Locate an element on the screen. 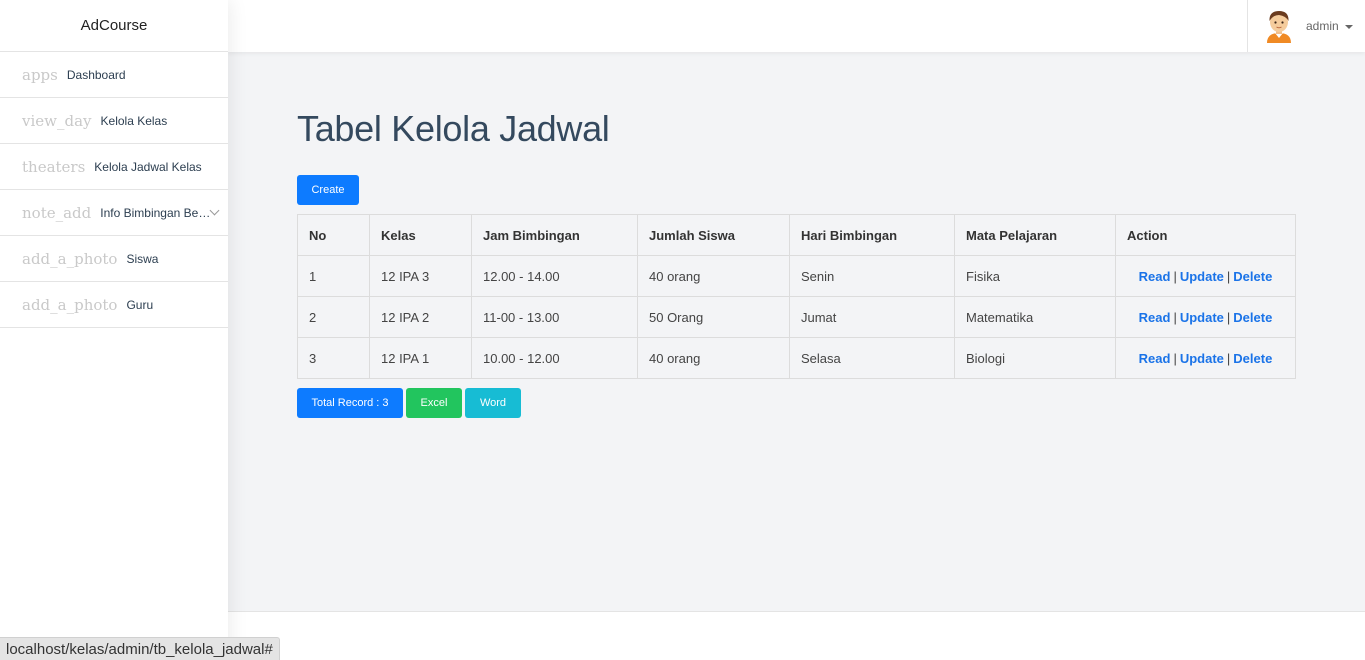 The image size is (1365, 660). sidebar-item-label: Guru is located at coordinates (140, 304).